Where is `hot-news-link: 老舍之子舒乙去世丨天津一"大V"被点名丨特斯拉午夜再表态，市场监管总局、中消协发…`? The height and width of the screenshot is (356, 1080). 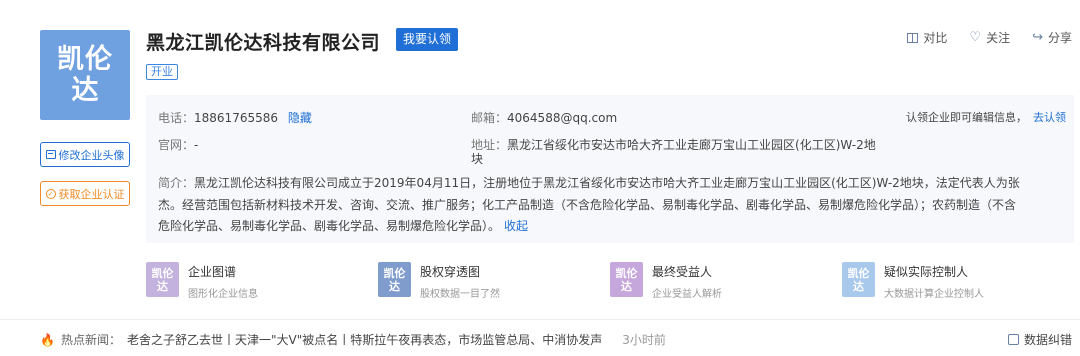
hot-news-link: 老舍之子舒乙去世丨天津一"大V"被点名丨特斯拉午夜再表态，市场监管总局、中消协发… is located at coordinates (364, 339).